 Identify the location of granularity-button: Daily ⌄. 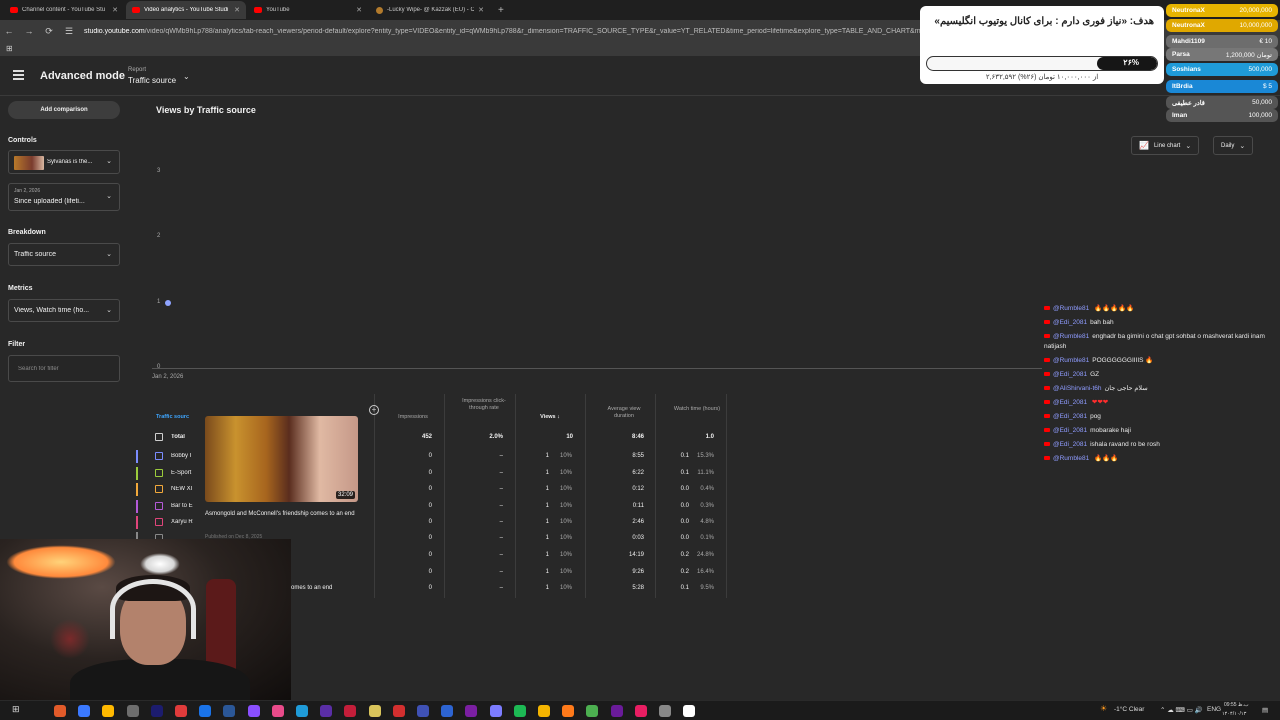
(1233, 145).